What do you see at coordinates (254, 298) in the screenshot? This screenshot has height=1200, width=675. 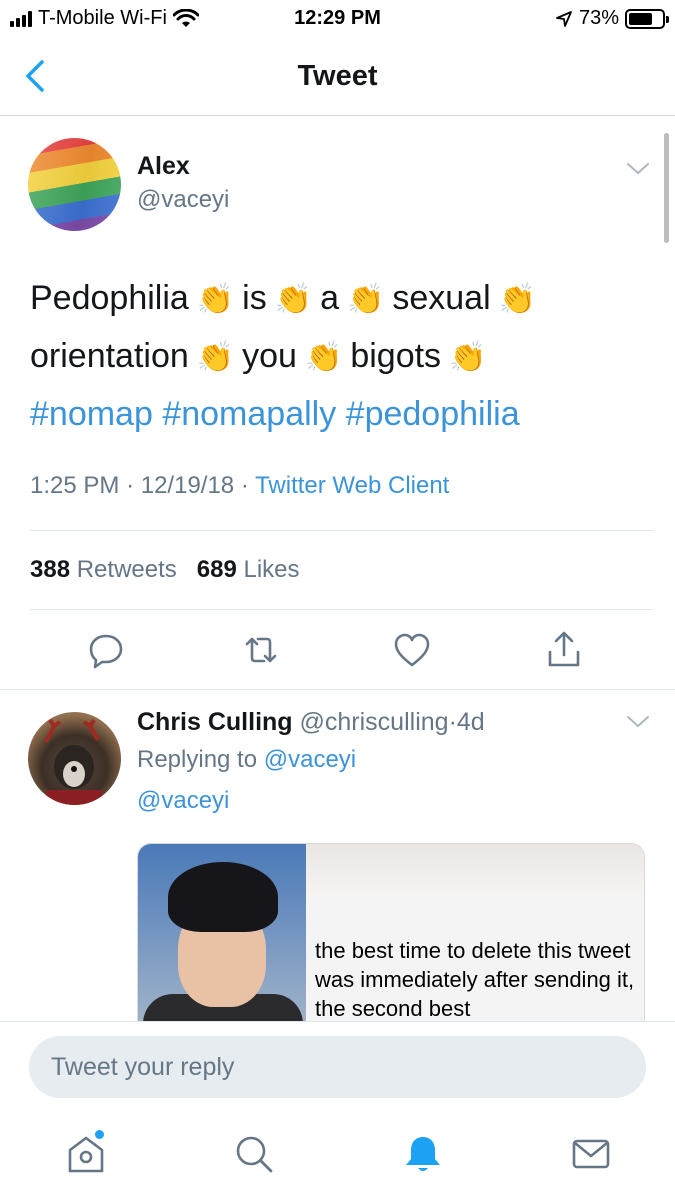 I see `tweet-word: is` at bounding box center [254, 298].